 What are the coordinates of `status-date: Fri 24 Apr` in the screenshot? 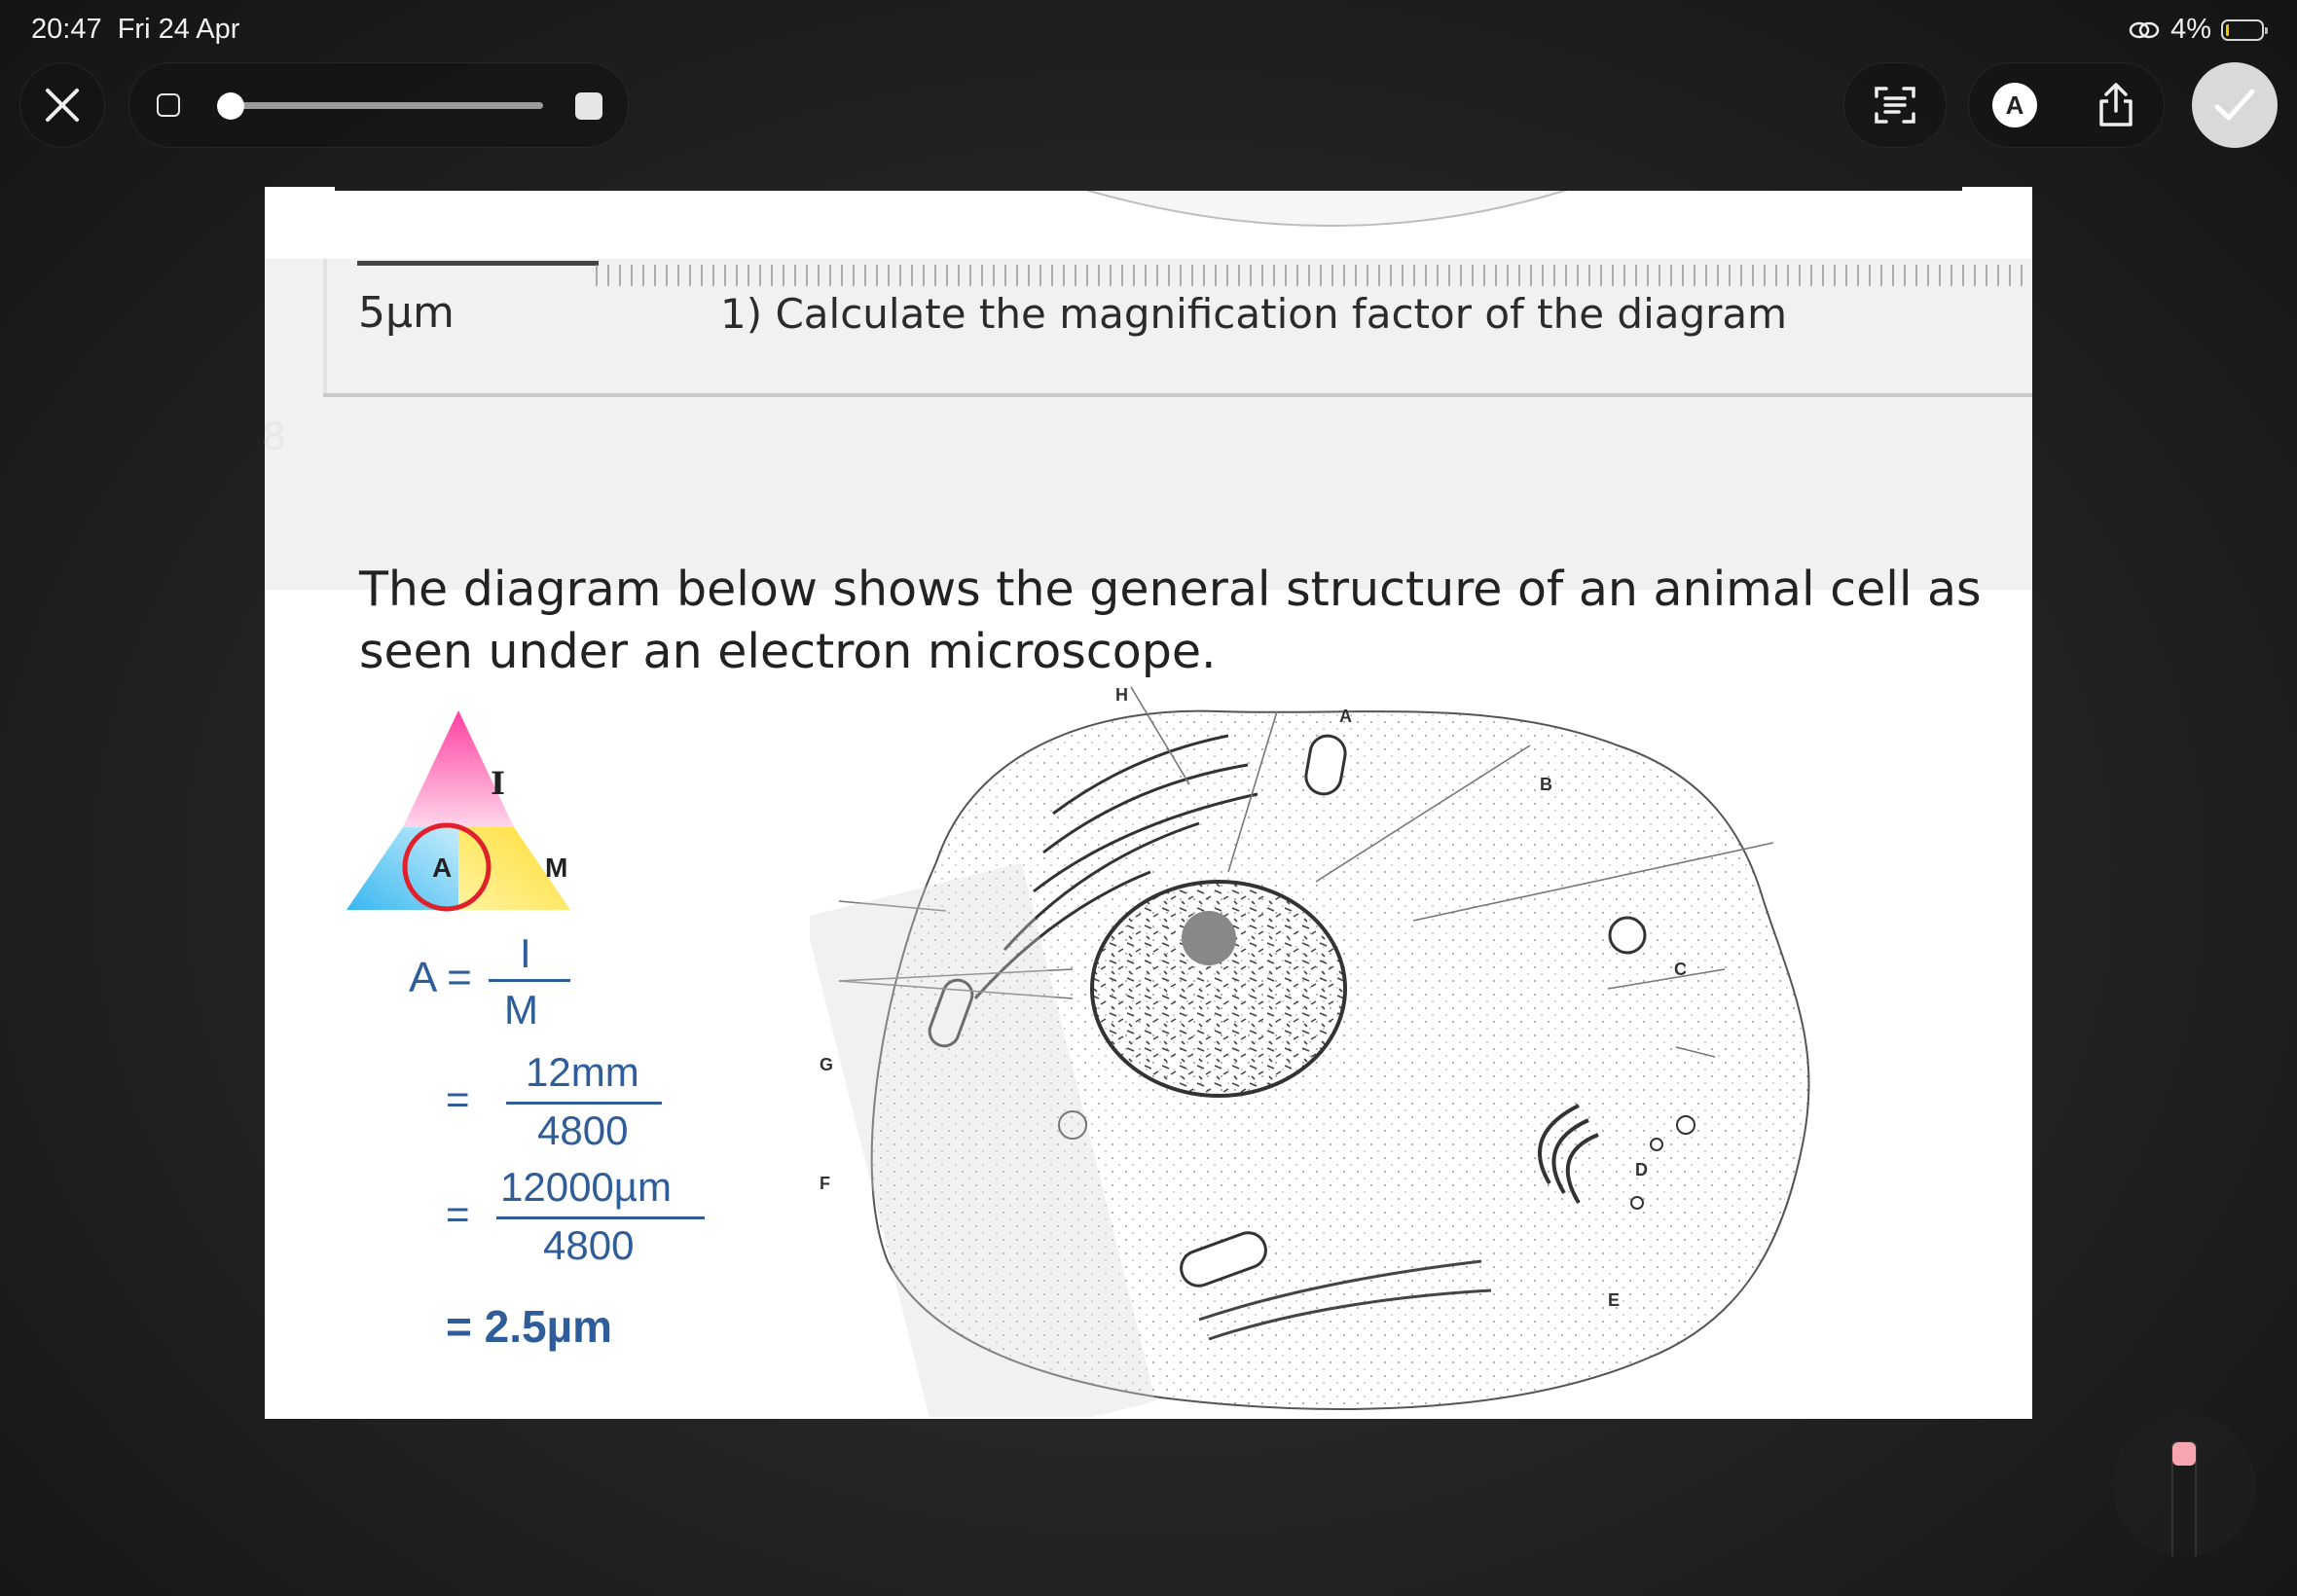 It's located at (179, 30).